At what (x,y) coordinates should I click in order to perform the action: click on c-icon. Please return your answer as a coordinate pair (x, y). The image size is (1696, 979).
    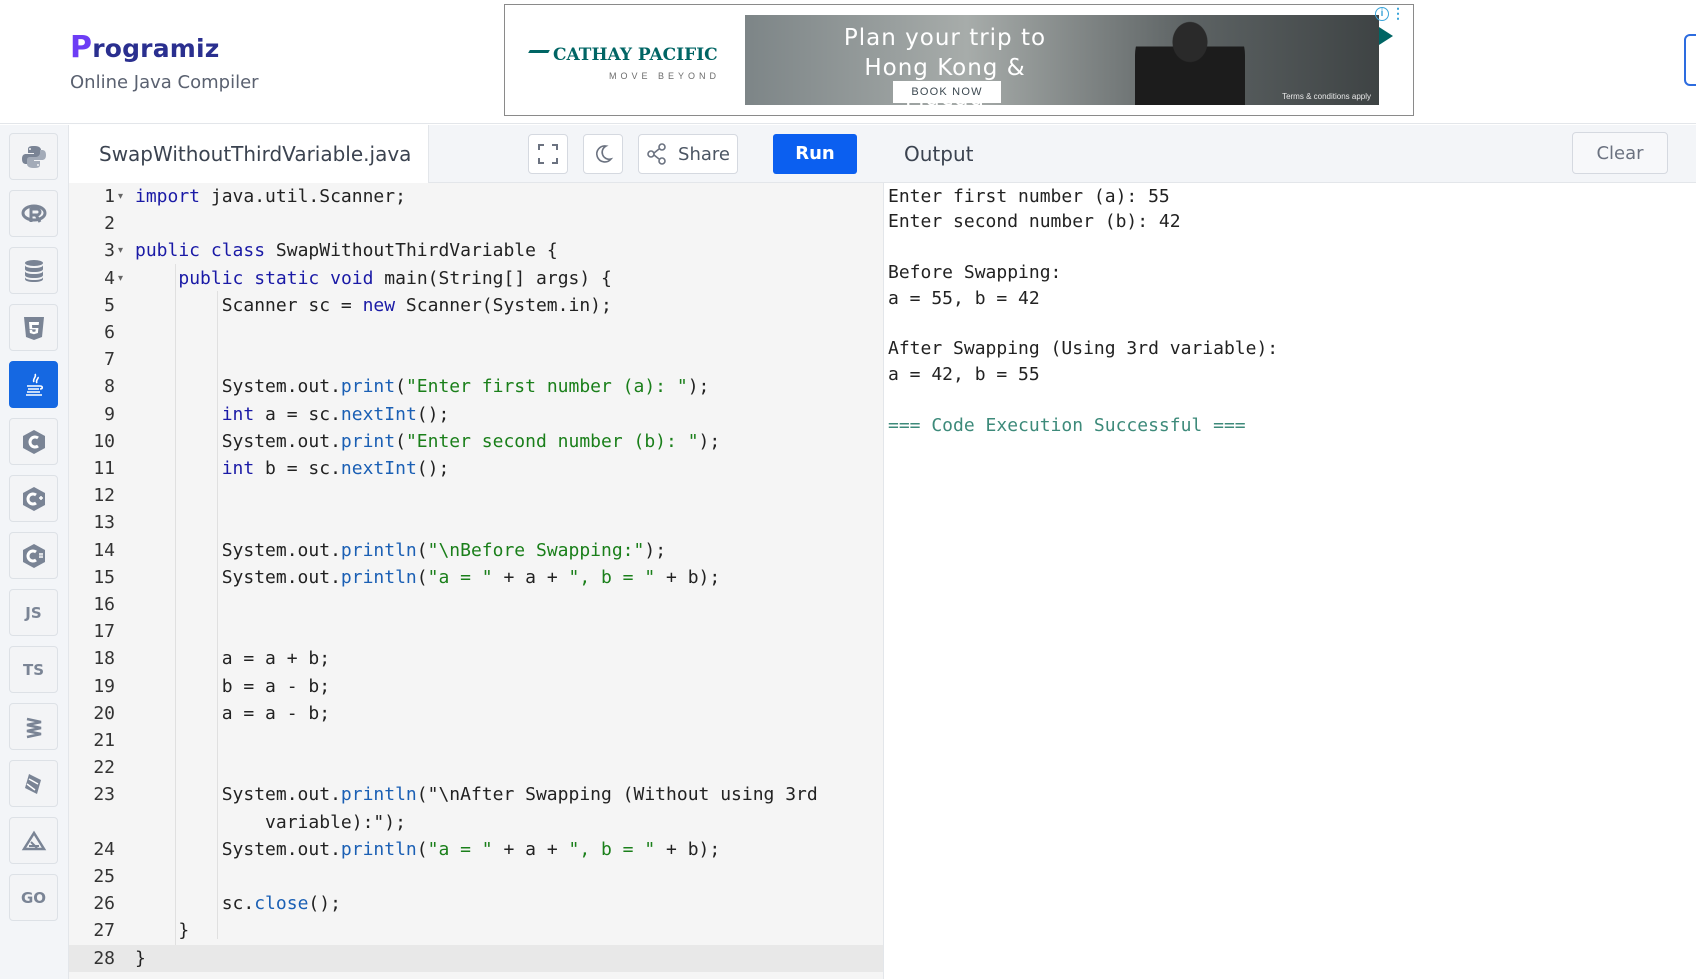
    Looking at the image, I should click on (33, 441).